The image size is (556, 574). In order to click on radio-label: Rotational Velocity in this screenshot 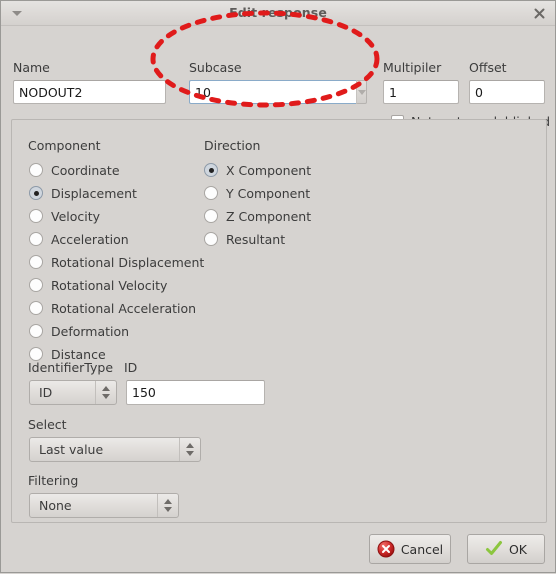, I will do `click(109, 285)`.